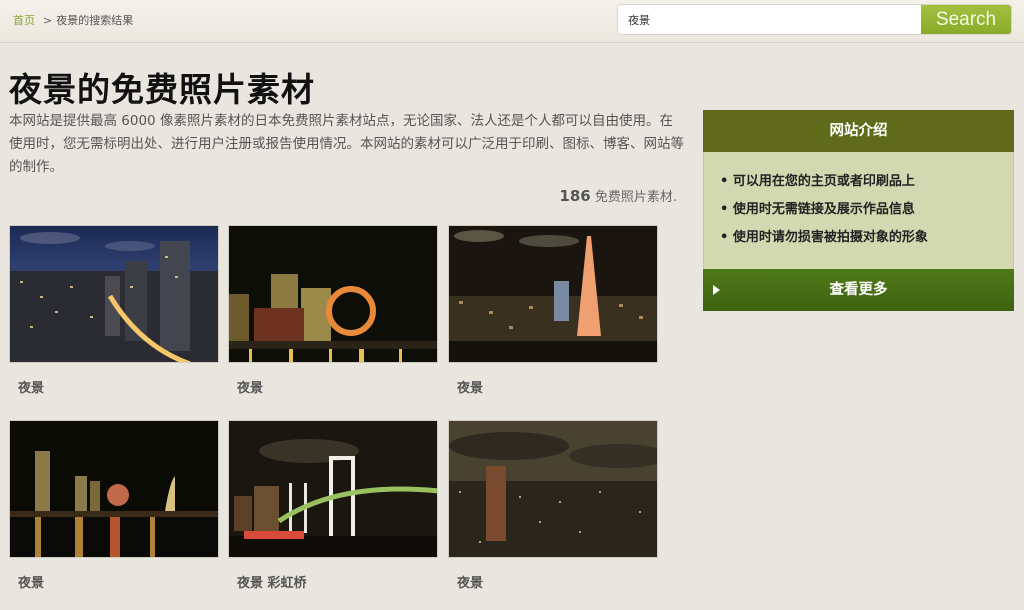 The image size is (1024, 610). What do you see at coordinates (272, 581) in the screenshot?
I see `photo-caption: 夜景 彩虹桥` at bounding box center [272, 581].